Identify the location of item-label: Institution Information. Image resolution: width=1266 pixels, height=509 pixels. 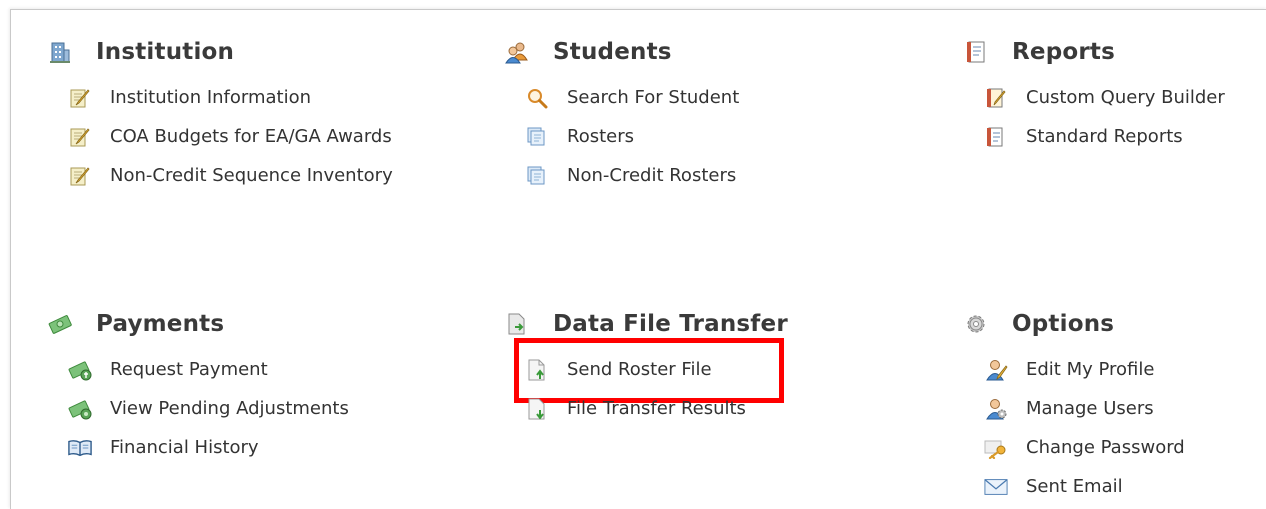
(211, 97).